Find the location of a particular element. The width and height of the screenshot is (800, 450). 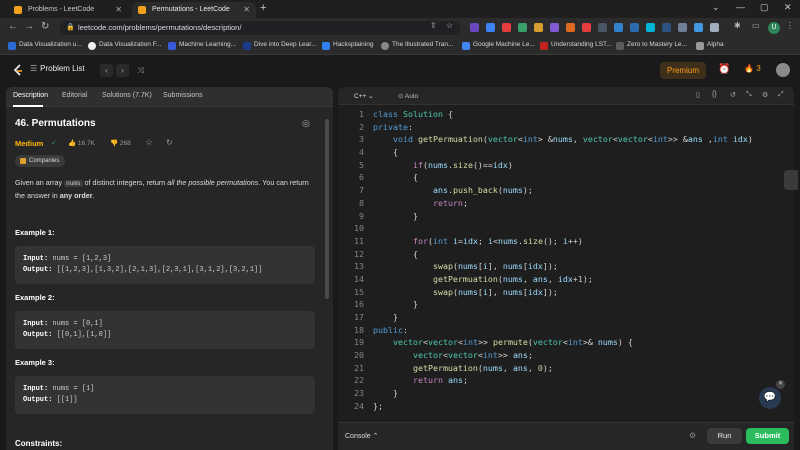

share-icon: ⇪ is located at coordinates (433, 25).